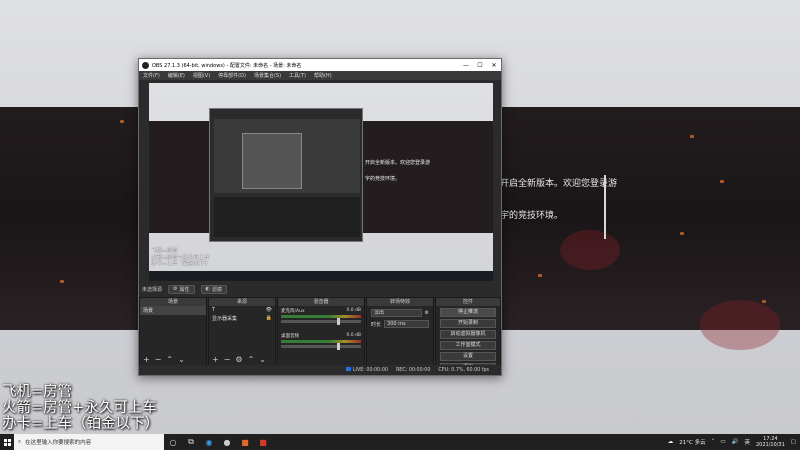 This screenshot has width=800, height=450. Describe the element at coordinates (793, 442) in the screenshot. I see `notification-icon: ▢` at that location.